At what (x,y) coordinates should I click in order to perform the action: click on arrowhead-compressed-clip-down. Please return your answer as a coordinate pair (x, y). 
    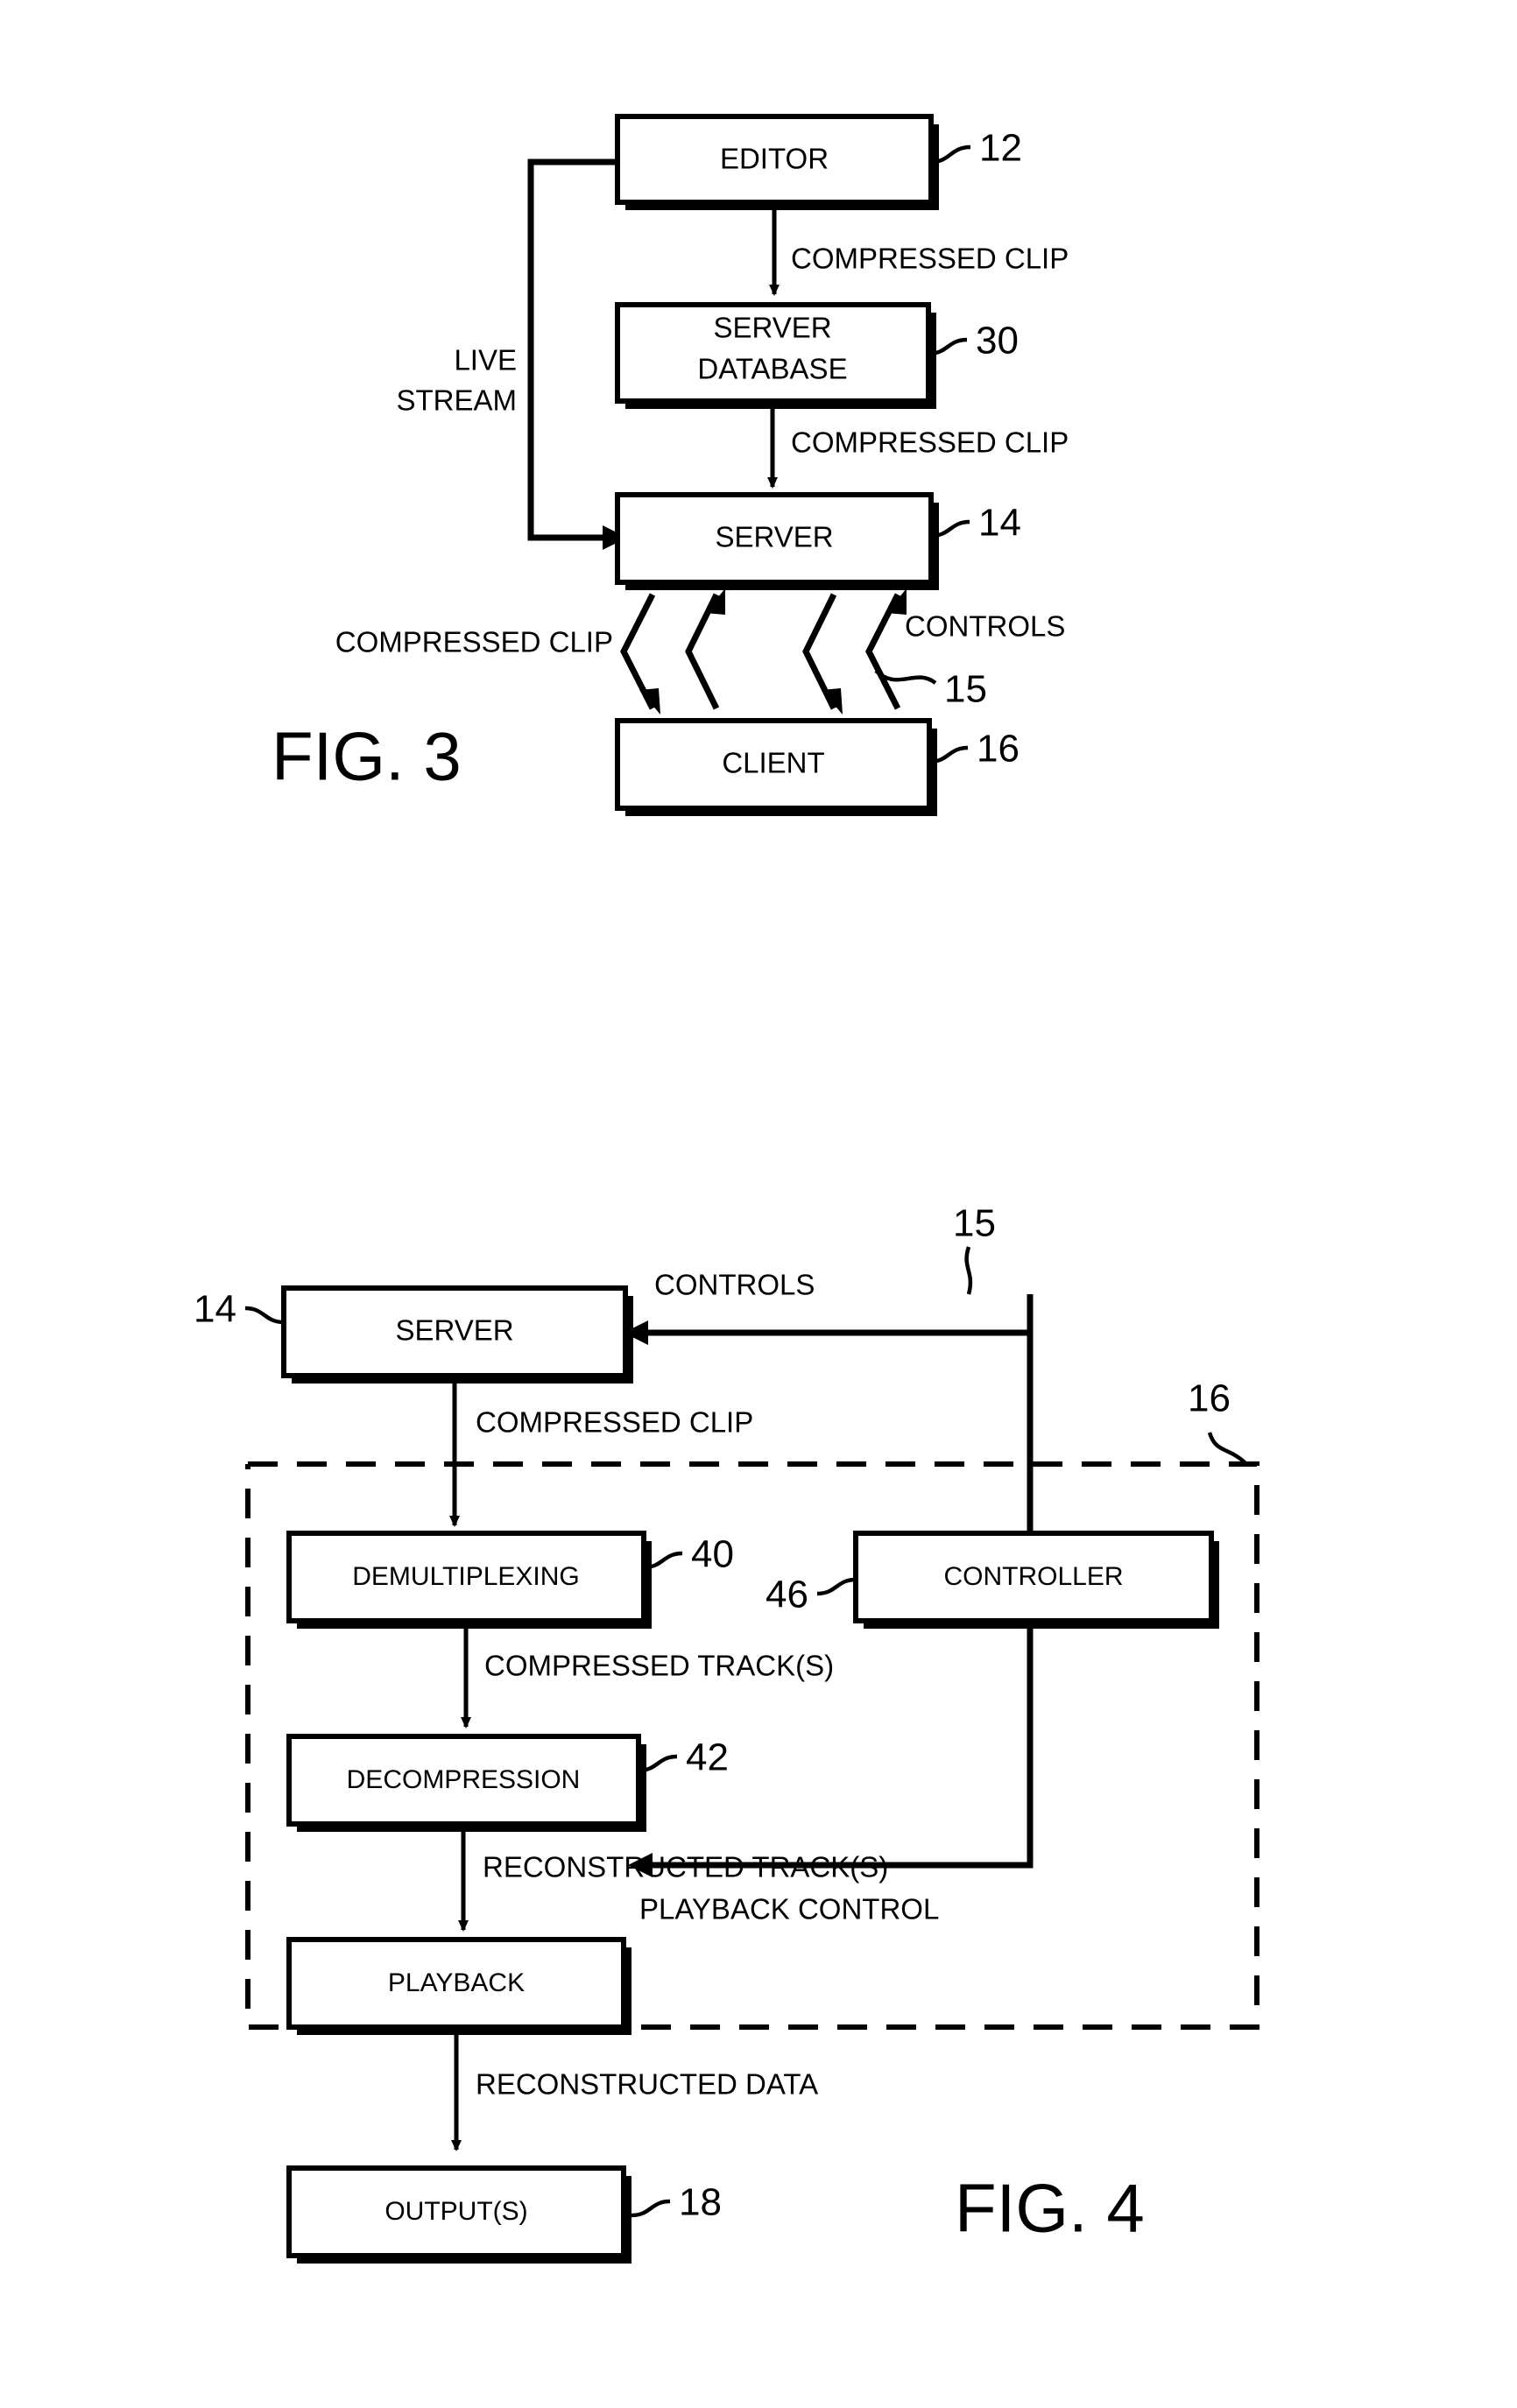
    Looking at the image, I should click on (649, 701).